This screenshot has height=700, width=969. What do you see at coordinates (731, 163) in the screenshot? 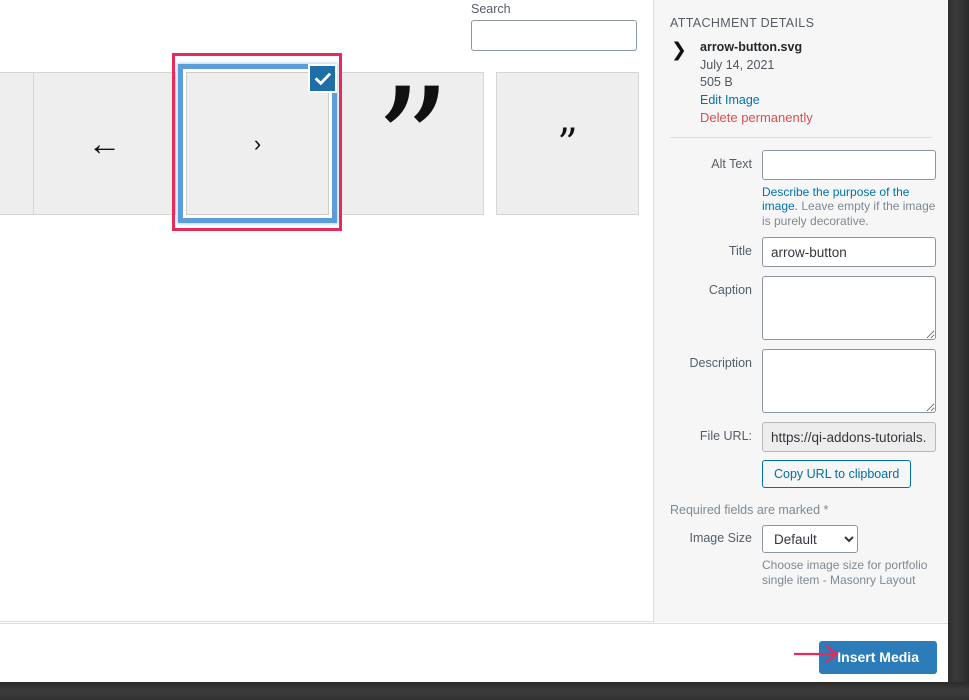
I see `alt-text-label: Alt Text` at bounding box center [731, 163].